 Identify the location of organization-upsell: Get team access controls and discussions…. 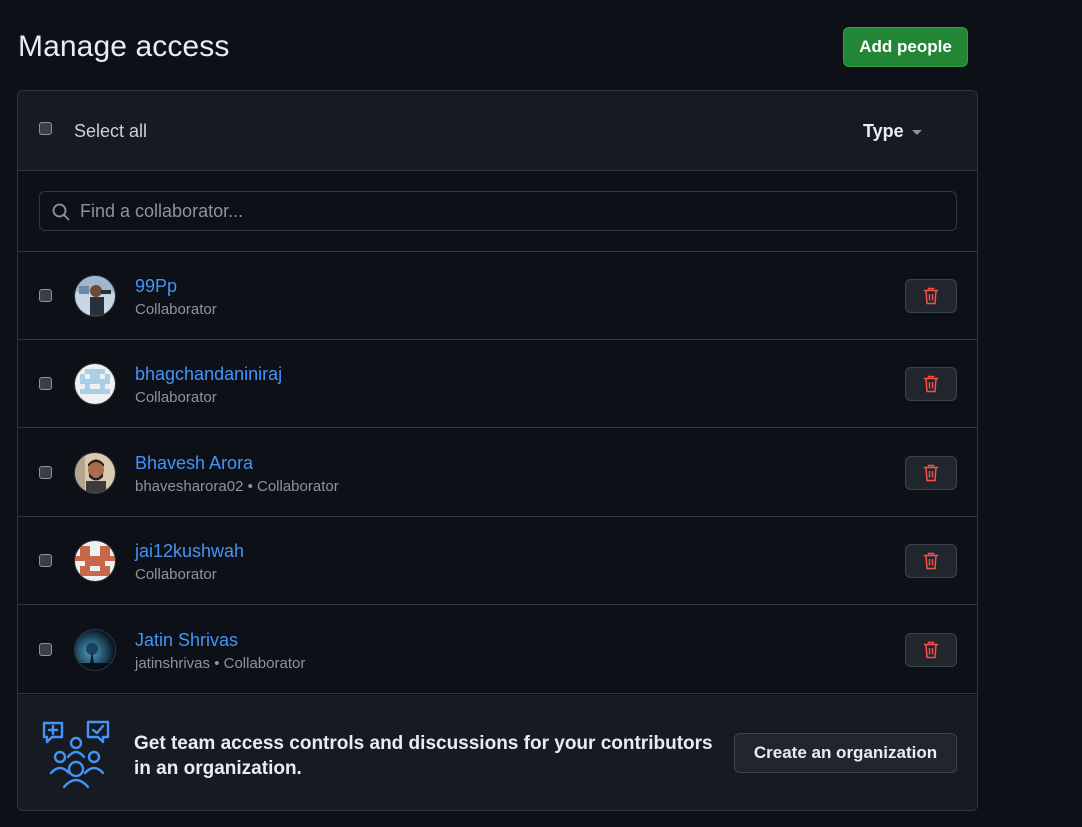
(497, 752).